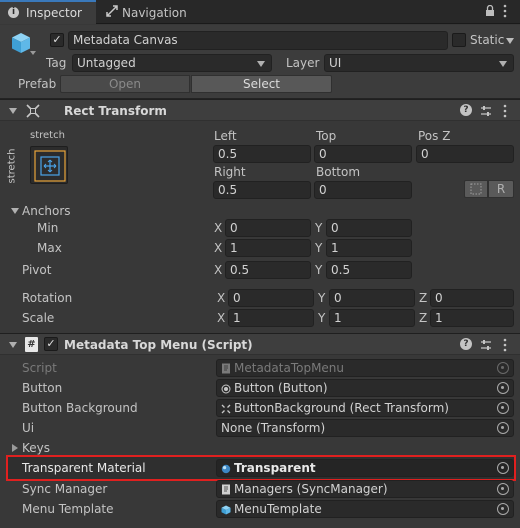 Image resolution: width=520 pixels, height=528 pixels. Describe the element at coordinates (37, 270) in the screenshot. I see `pivot-label: Pivot` at that location.